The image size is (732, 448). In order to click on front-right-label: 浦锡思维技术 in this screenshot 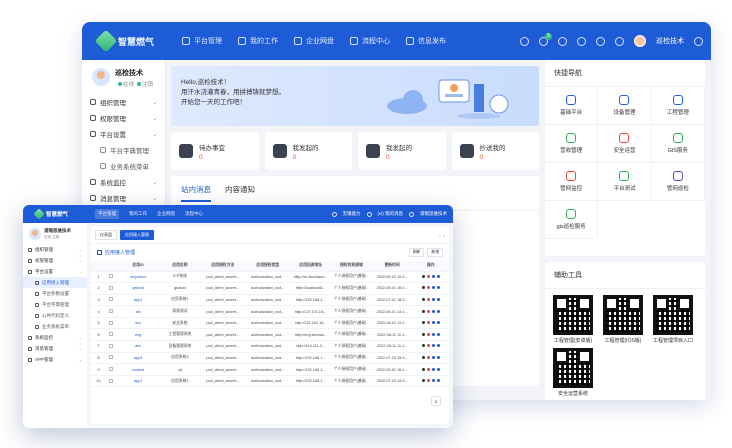, I will do `click(433, 214)`.